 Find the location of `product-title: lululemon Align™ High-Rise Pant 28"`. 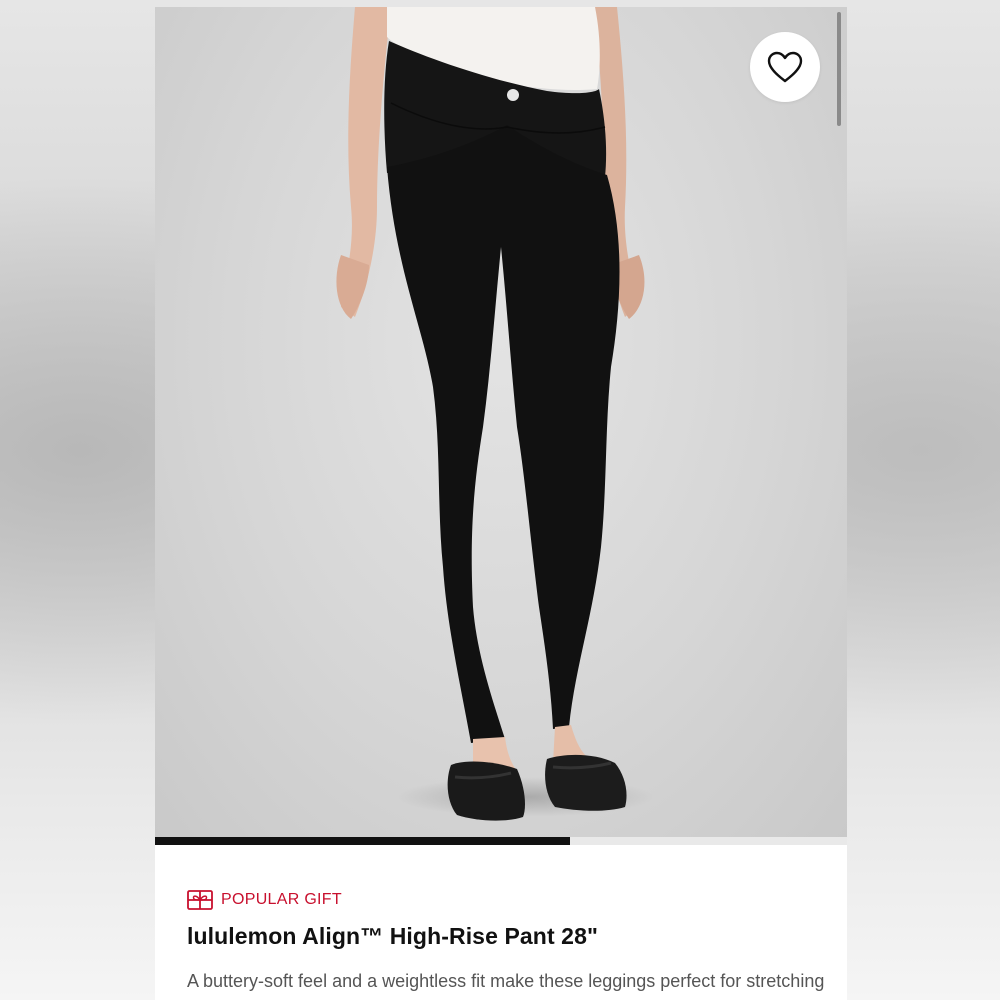

product-title: lululemon Align™ High-Rise Pant 28" is located at coordinates (507, 936).